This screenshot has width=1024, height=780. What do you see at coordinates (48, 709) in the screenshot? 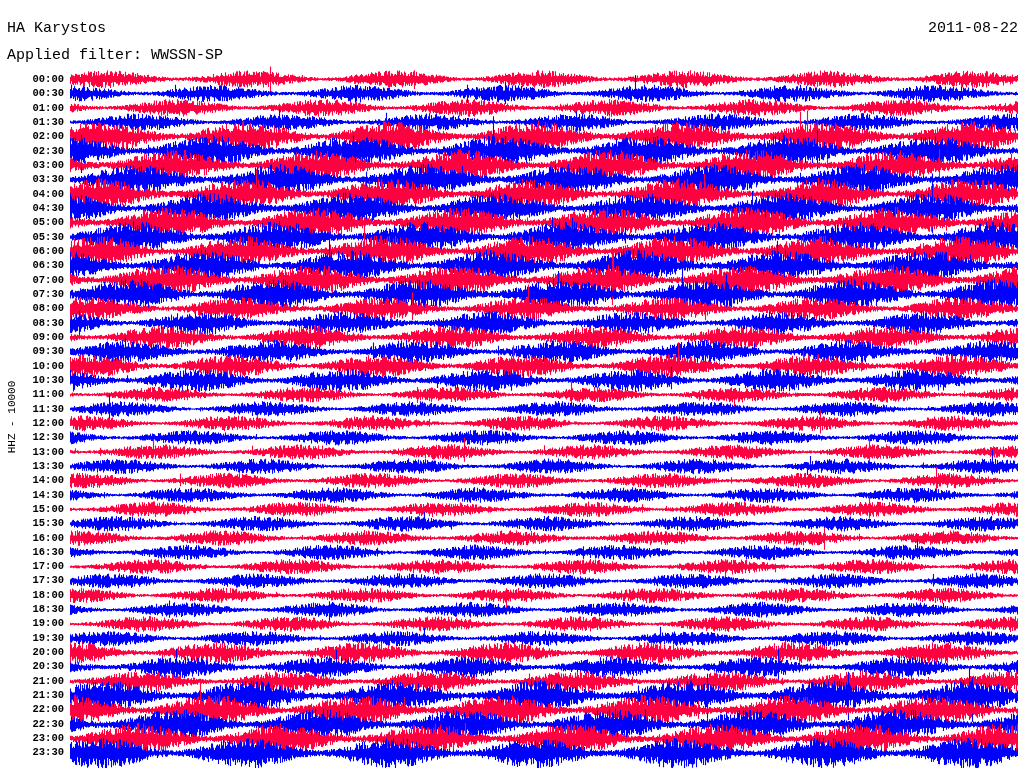
I see `time-label: 22:00` at bounding box center [48, 709].